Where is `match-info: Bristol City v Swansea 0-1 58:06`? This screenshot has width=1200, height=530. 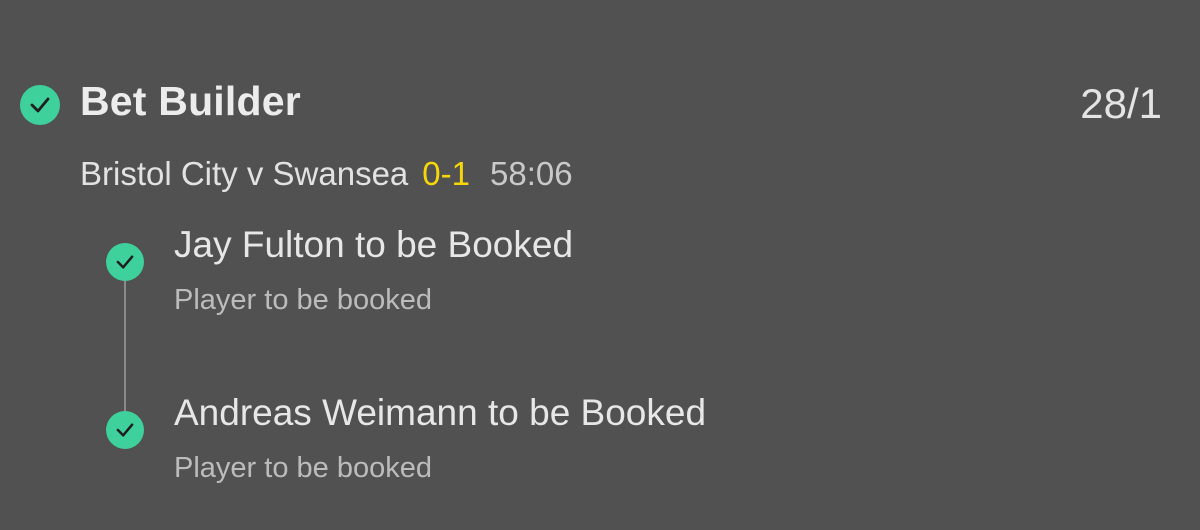
match-info: Bristol City v Swansea 0-1 58:06 is located at coordinates (326, 174).